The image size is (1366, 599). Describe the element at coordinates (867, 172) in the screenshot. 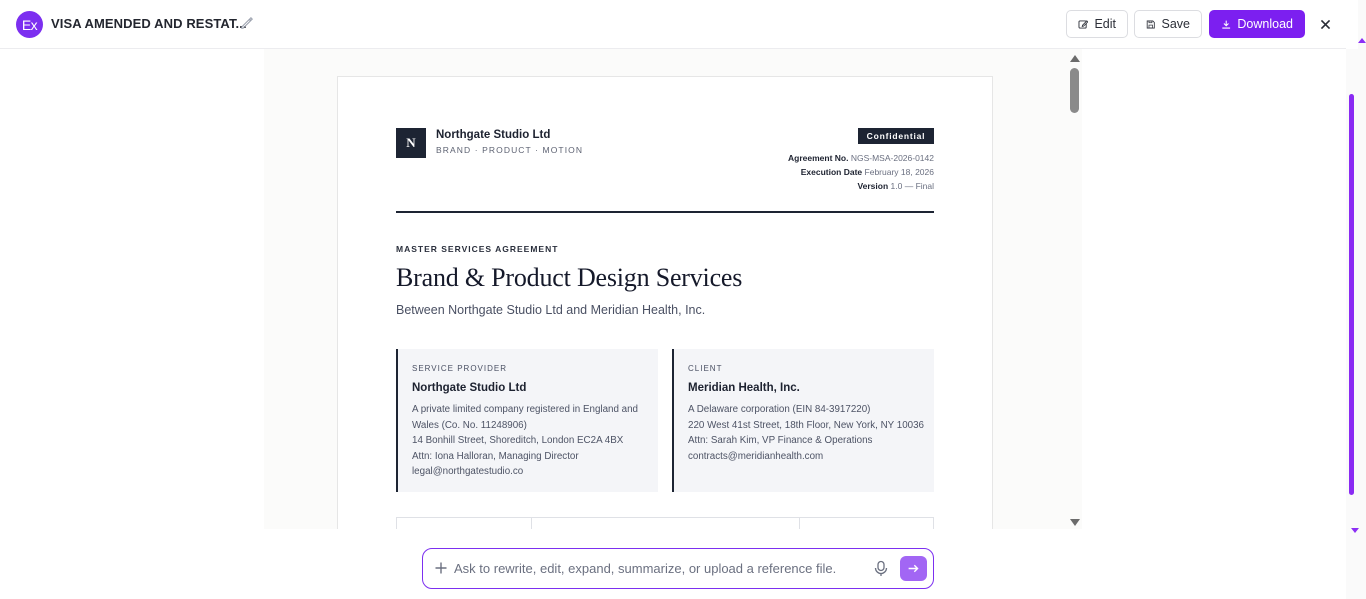

I see `meta-execution-date: Execution Date February 18, 2026` at that location.